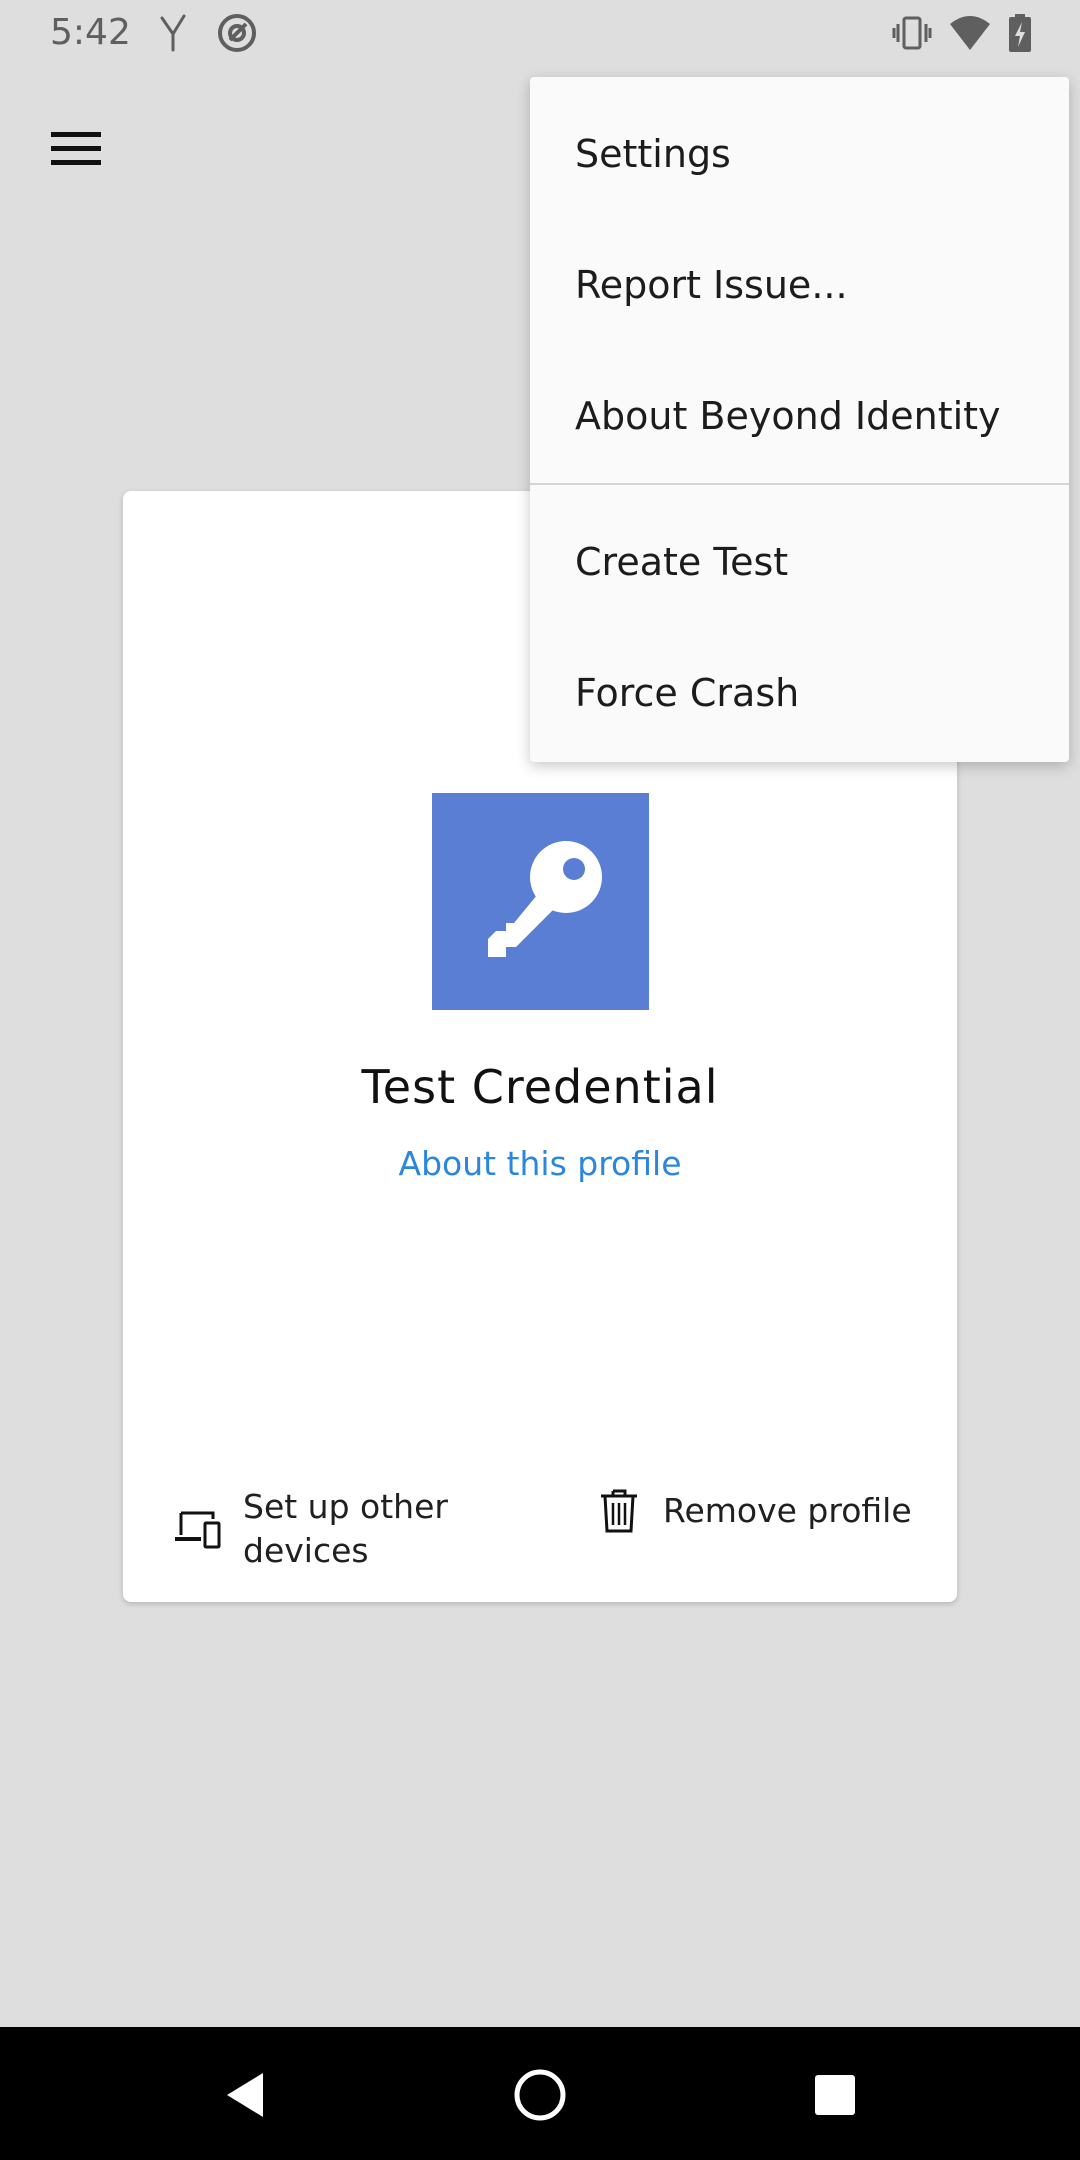 The width and height of the screenshot is (1080, 2160). Describe the element at coordinates (970, 33) in the screenshot. I see `wifi-icon` at that location.